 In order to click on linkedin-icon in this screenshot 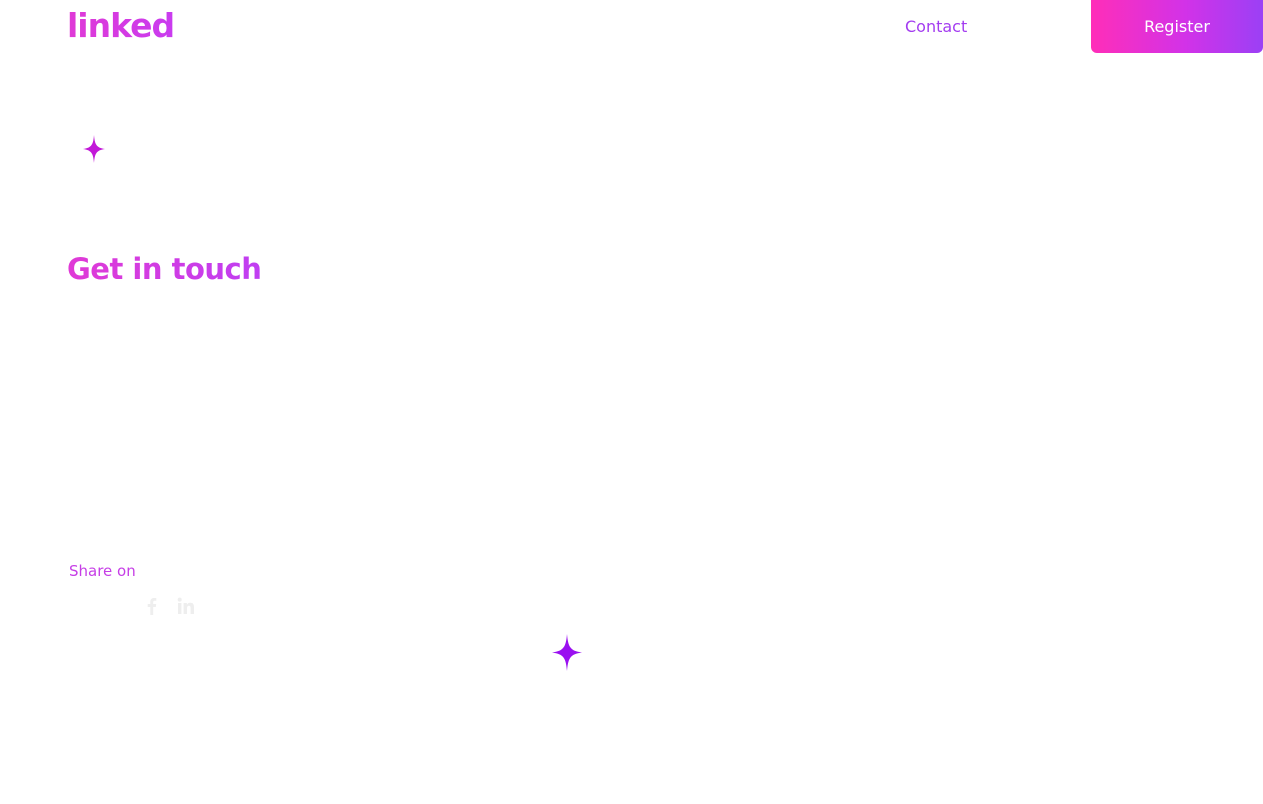, I will do `click(186, 606)`.